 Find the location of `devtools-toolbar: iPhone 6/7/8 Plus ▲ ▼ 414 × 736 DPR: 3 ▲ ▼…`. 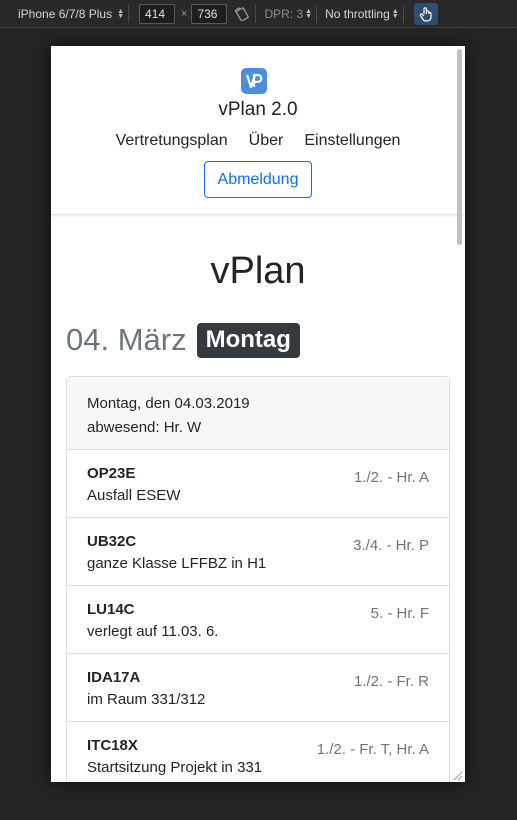

devtools-toolbar: iPhone 6/7/8 Plus ▲ ▼ 414 × 736 DPR: 3 ▲ ▼… is located at coordinates (258, 14).